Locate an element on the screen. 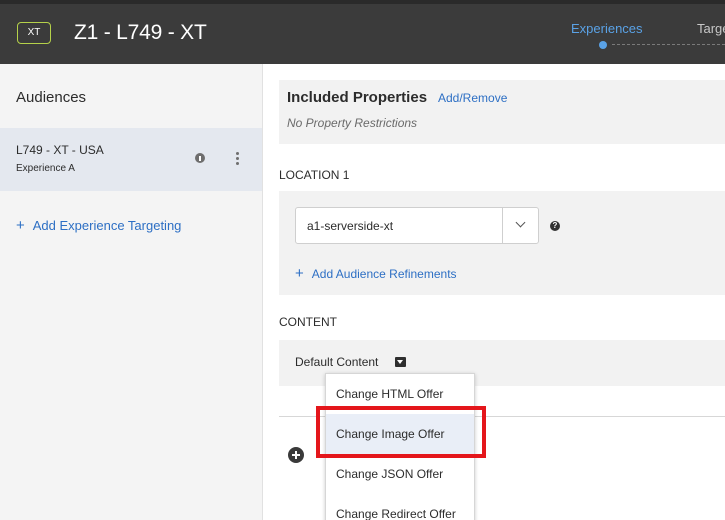  chevron-down-icon is located at coordinates (520, 222).